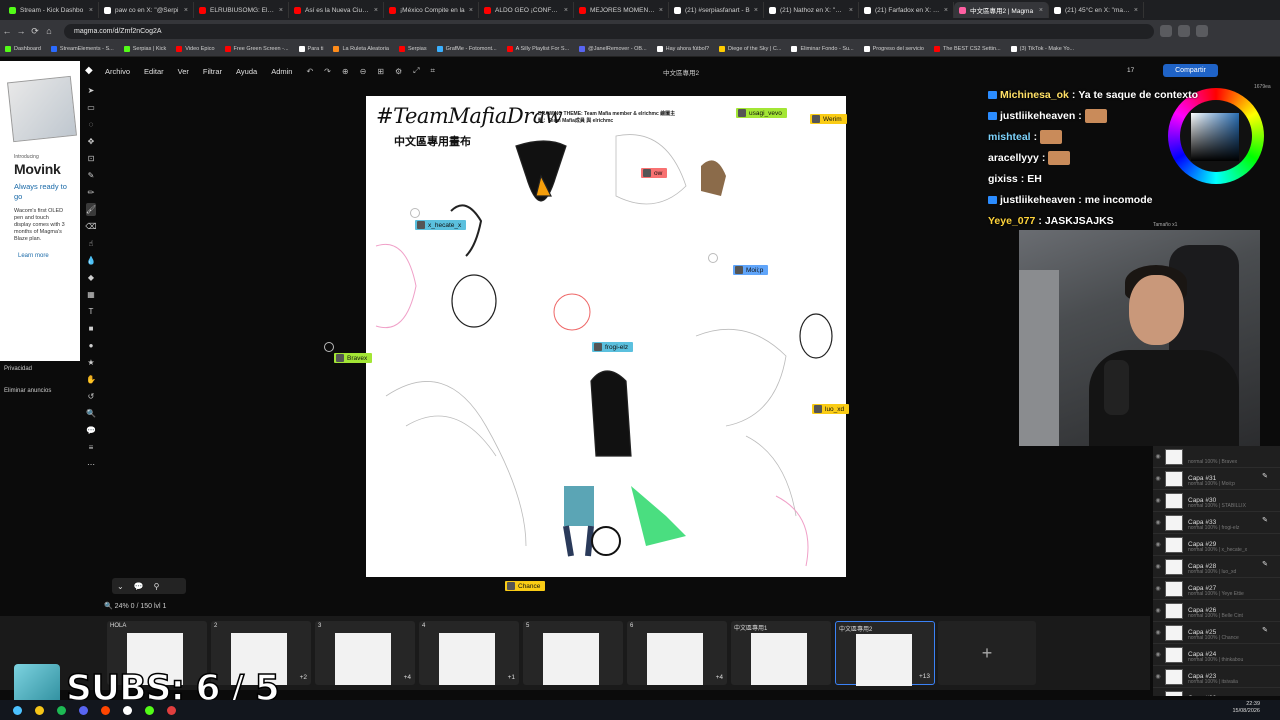 The width and height of the screenshot is (1280, 720). I want to click on zoom-in-icon: ⊕, so click(345, 71).